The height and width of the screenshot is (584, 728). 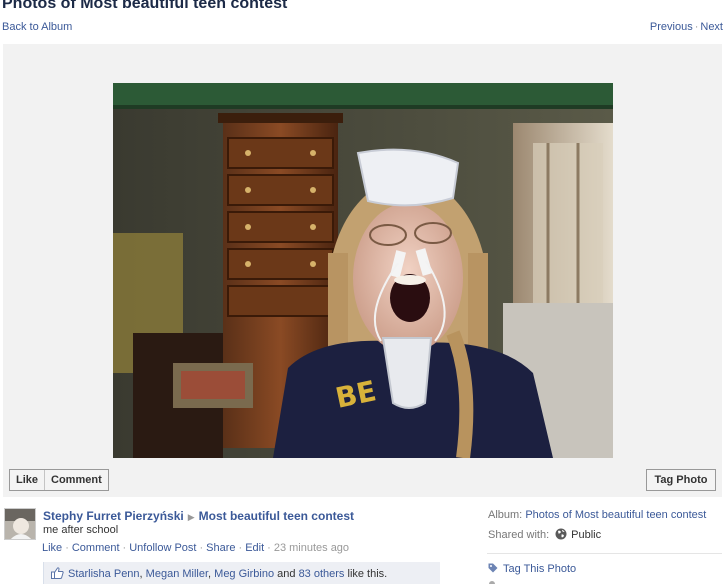 What do you see at coordinates (540, 569) in the screenshot?
I see `tag-this-photo-label: Tag This Photo` at bounding box center [540, 569].